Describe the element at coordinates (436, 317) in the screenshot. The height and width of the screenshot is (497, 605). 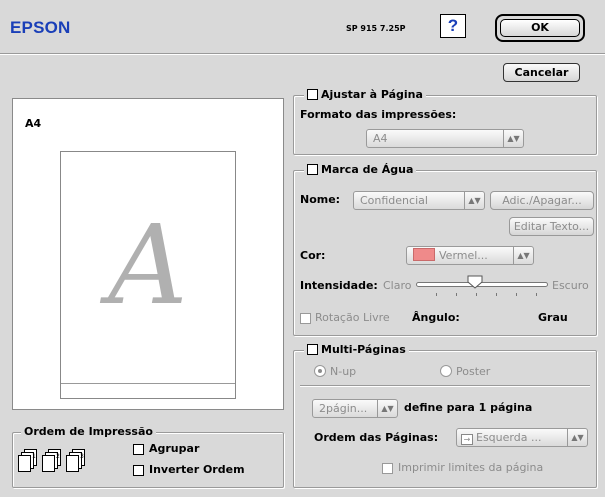
I see `angle-label: Ângulo:` at that location.